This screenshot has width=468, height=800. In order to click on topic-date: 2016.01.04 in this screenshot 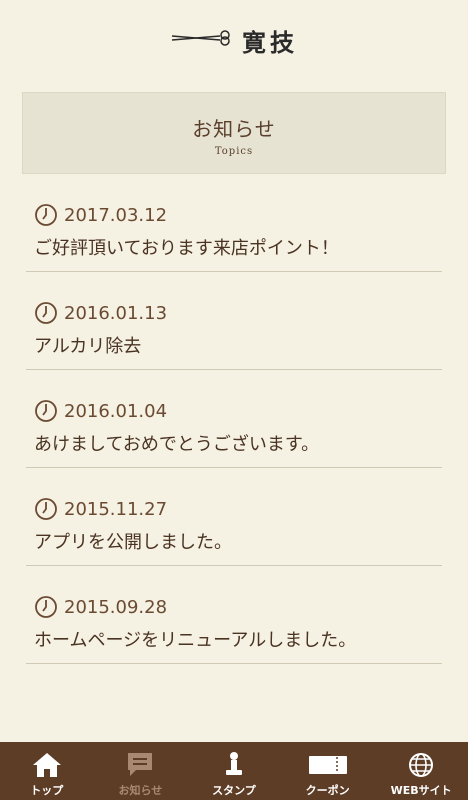, I will do `click(116, 411)`.